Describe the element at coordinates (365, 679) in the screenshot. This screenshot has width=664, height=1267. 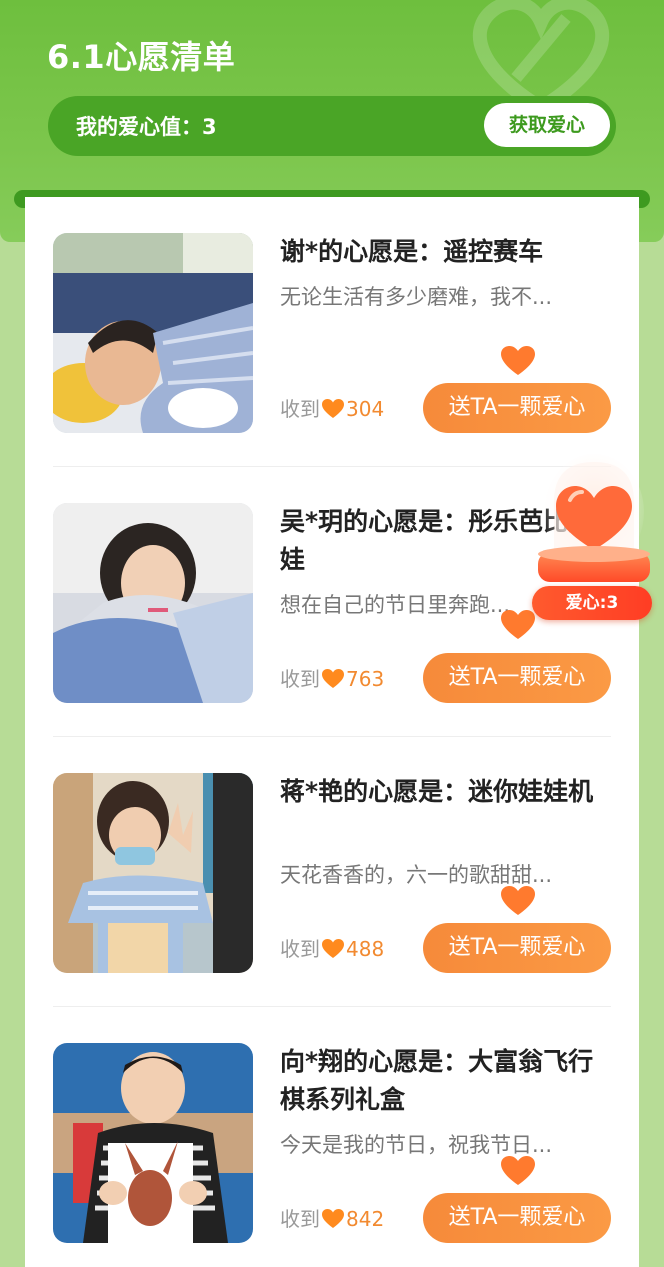
I see `count-value: 763` at that location.